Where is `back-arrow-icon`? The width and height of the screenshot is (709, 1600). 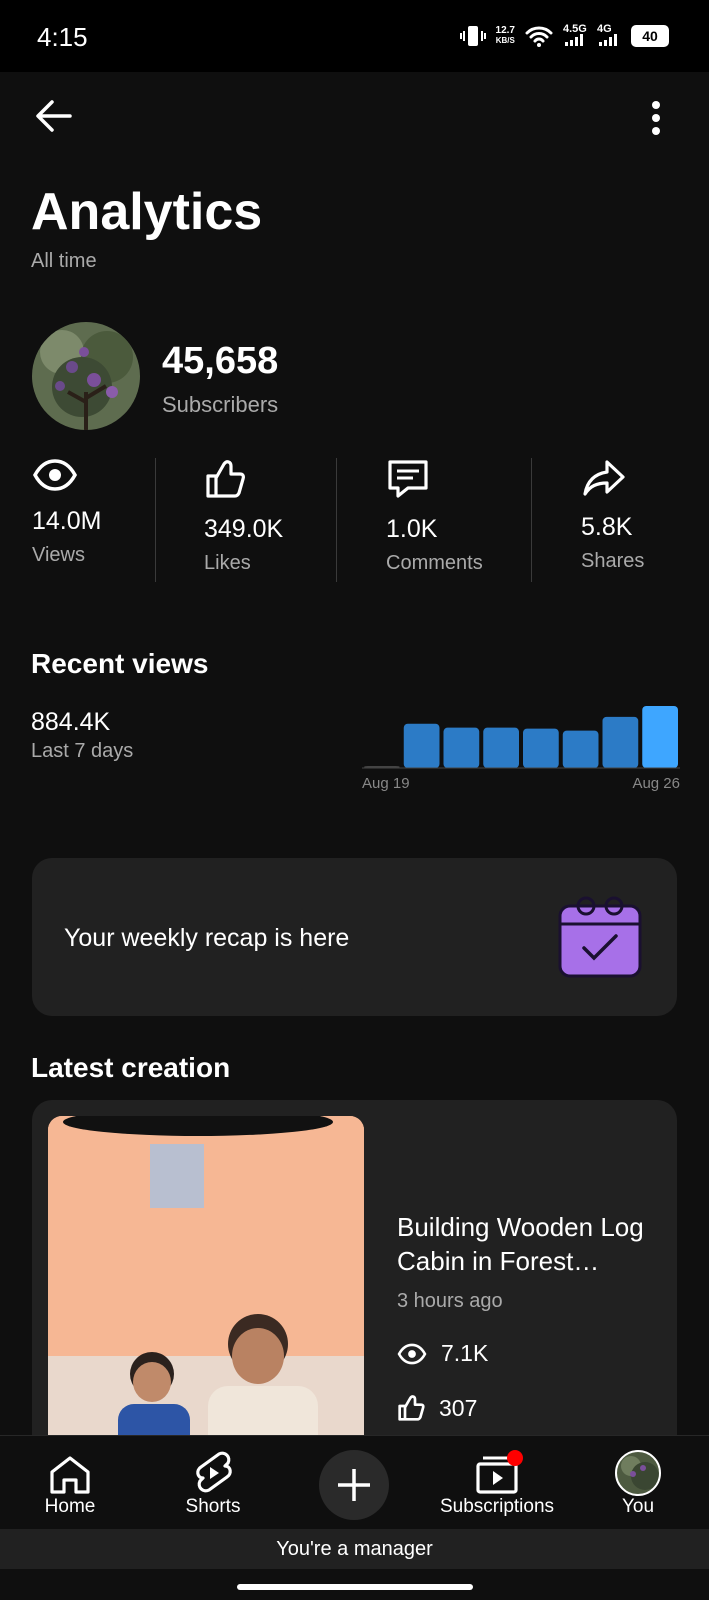 back-arrow-icon is located at coordinates (54, 116).